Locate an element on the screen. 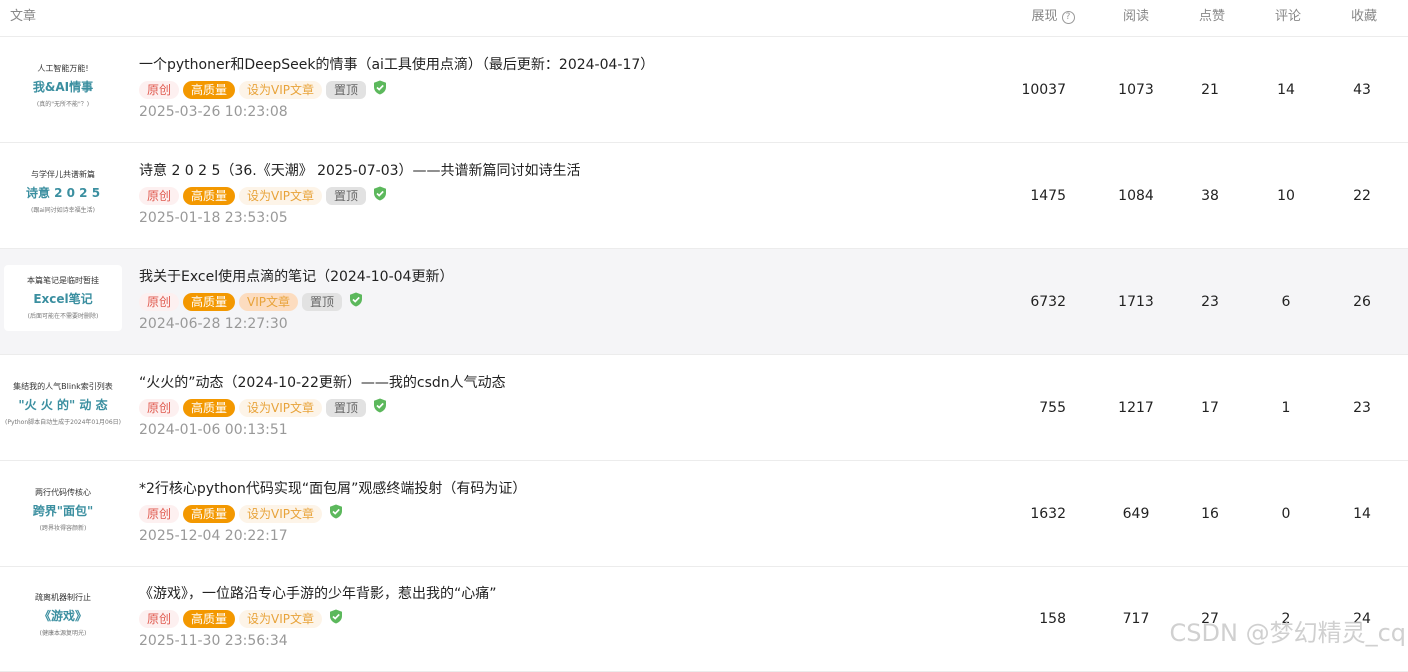  header-reads: 阅读 is located at coordinates (1136, 14).